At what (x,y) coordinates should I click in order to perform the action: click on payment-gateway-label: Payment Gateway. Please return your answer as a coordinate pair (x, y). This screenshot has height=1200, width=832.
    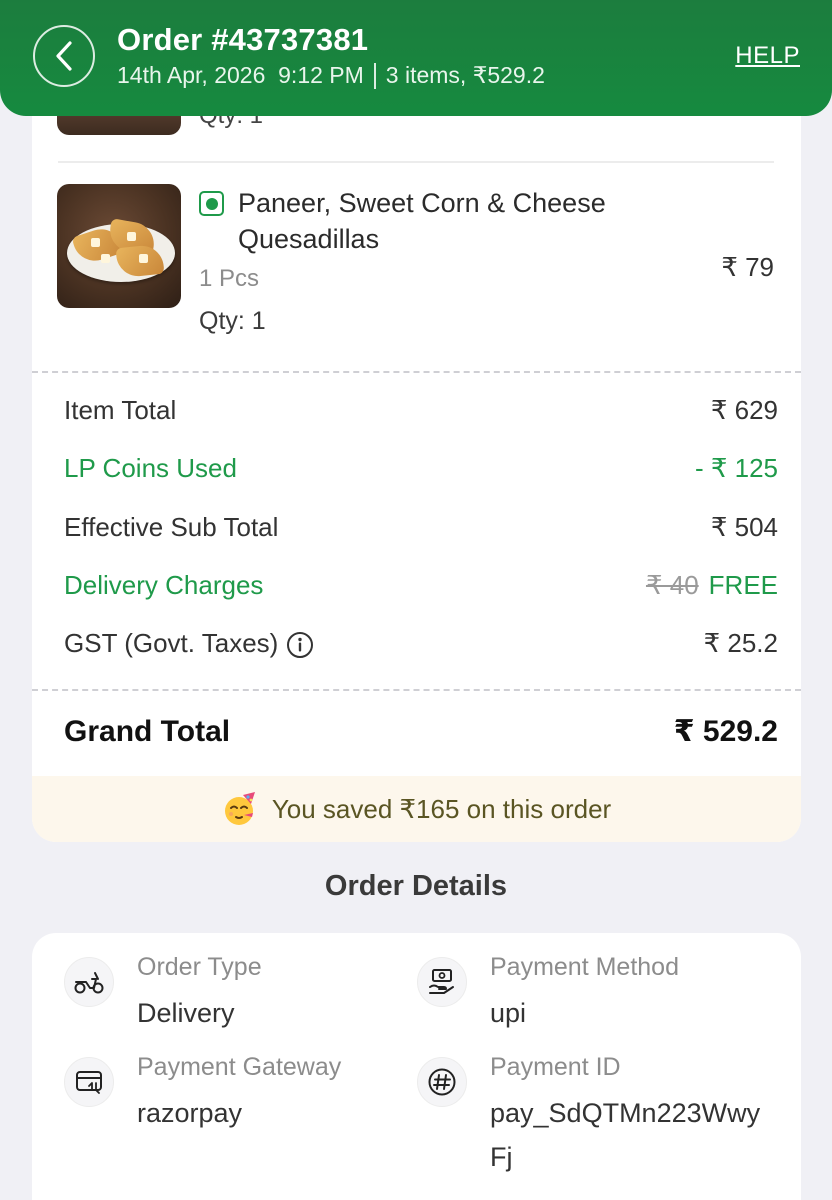
    Looking at the image, I should click on (239, 1067).